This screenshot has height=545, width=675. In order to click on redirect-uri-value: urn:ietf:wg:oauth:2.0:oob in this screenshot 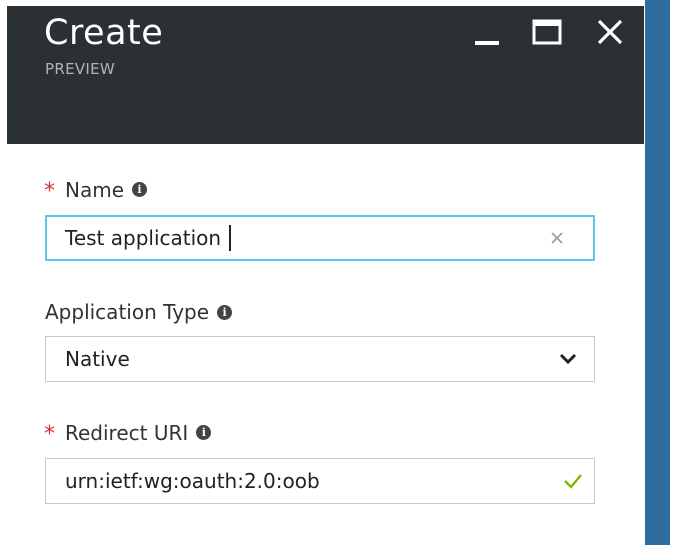, I will do `click(192, 481)`.